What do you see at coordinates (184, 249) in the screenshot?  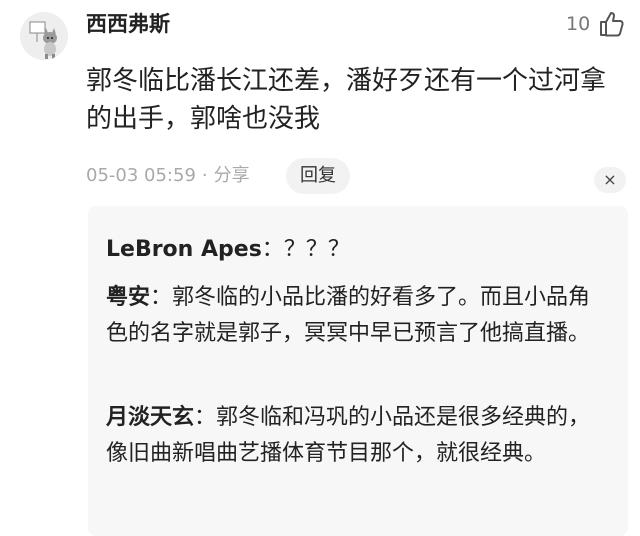 I see `reply-author: LeBron Apes` at bounding box center [184, 249].